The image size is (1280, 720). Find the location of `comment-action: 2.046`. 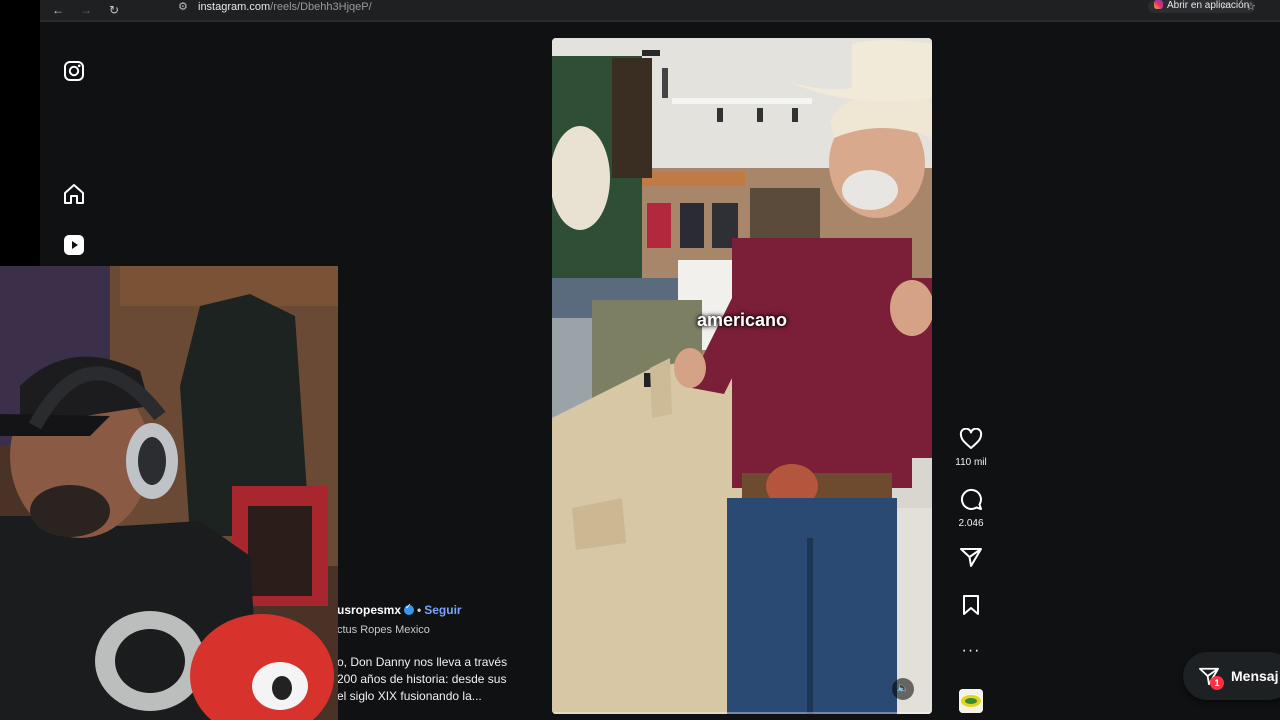

comment-action: 2.046 is located at coordinates (971, 508).